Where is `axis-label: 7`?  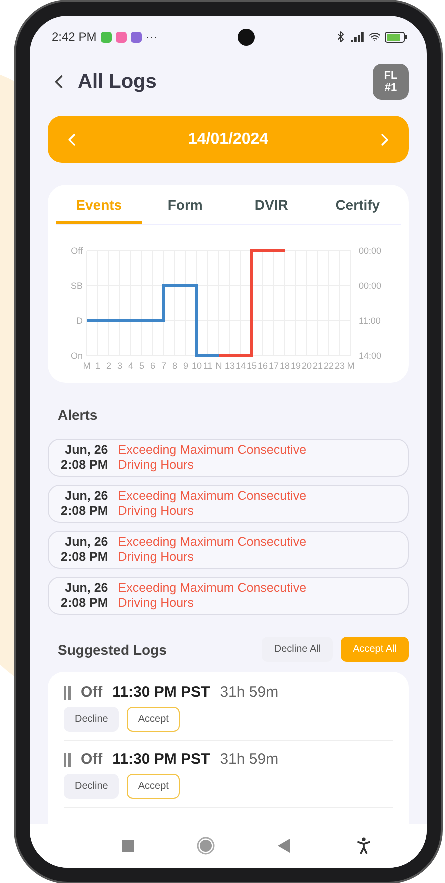 axis-label: 7 is located at coordinates (163, 366).